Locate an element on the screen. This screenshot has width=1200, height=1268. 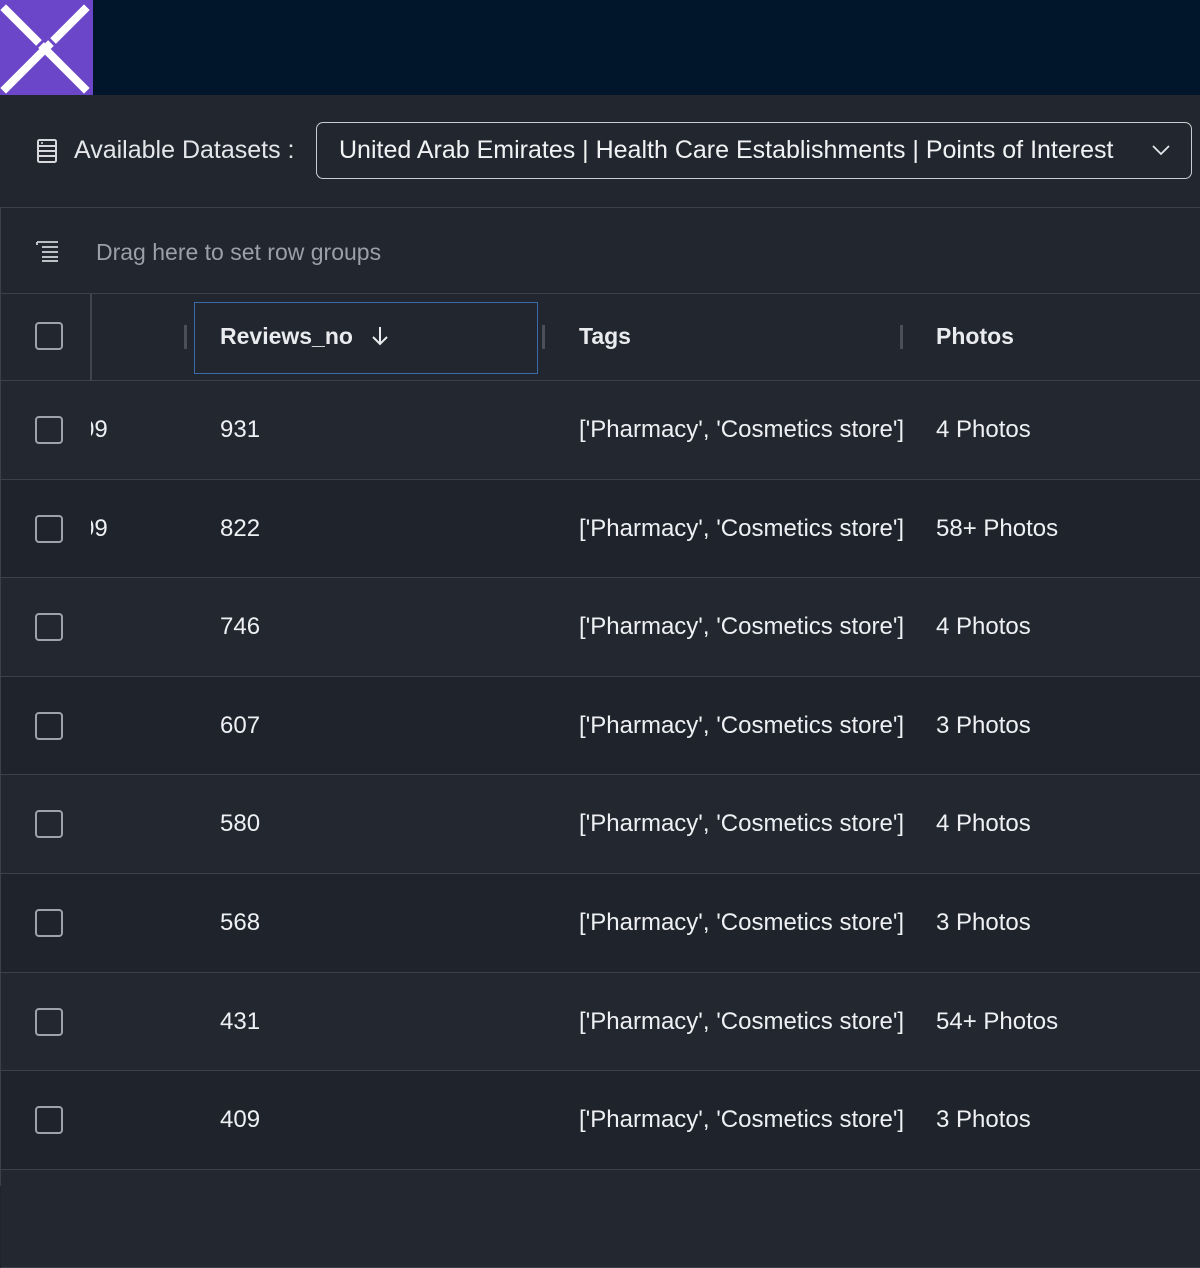
select-all-checkbox is located at coordinates (49, 336).